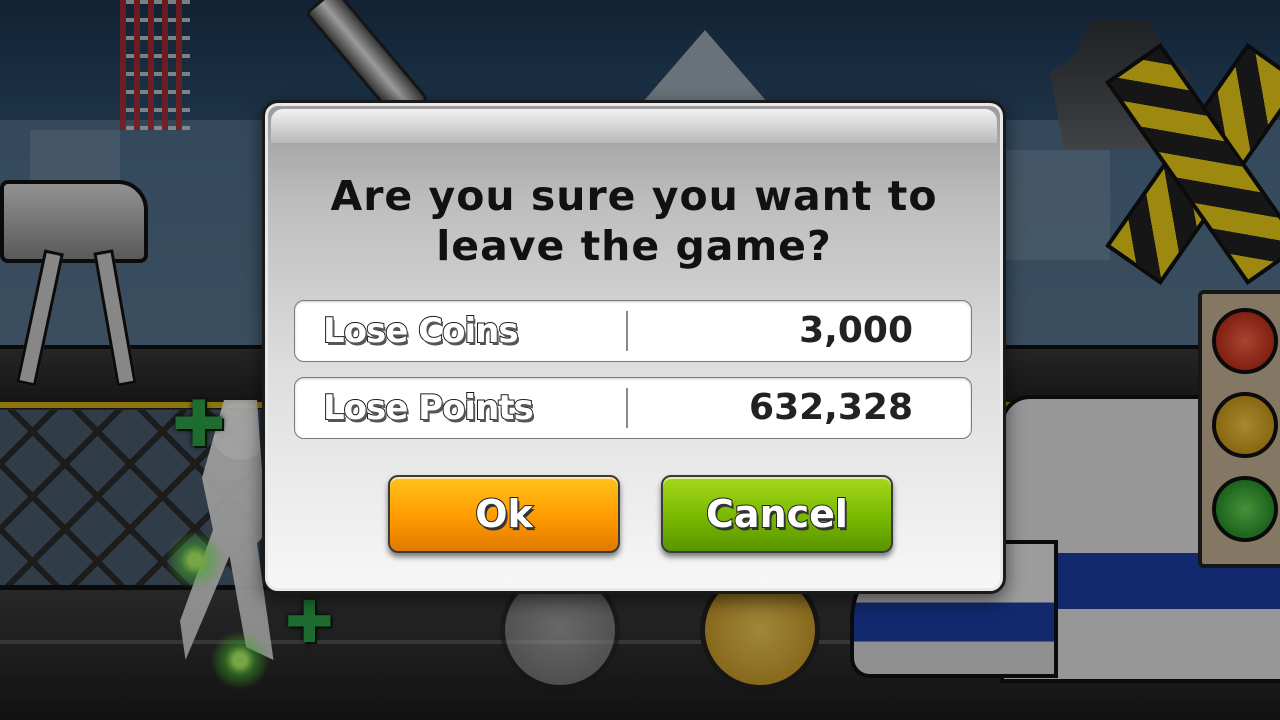  I want to click on cancel-button: Cancel, so click(777, 514).